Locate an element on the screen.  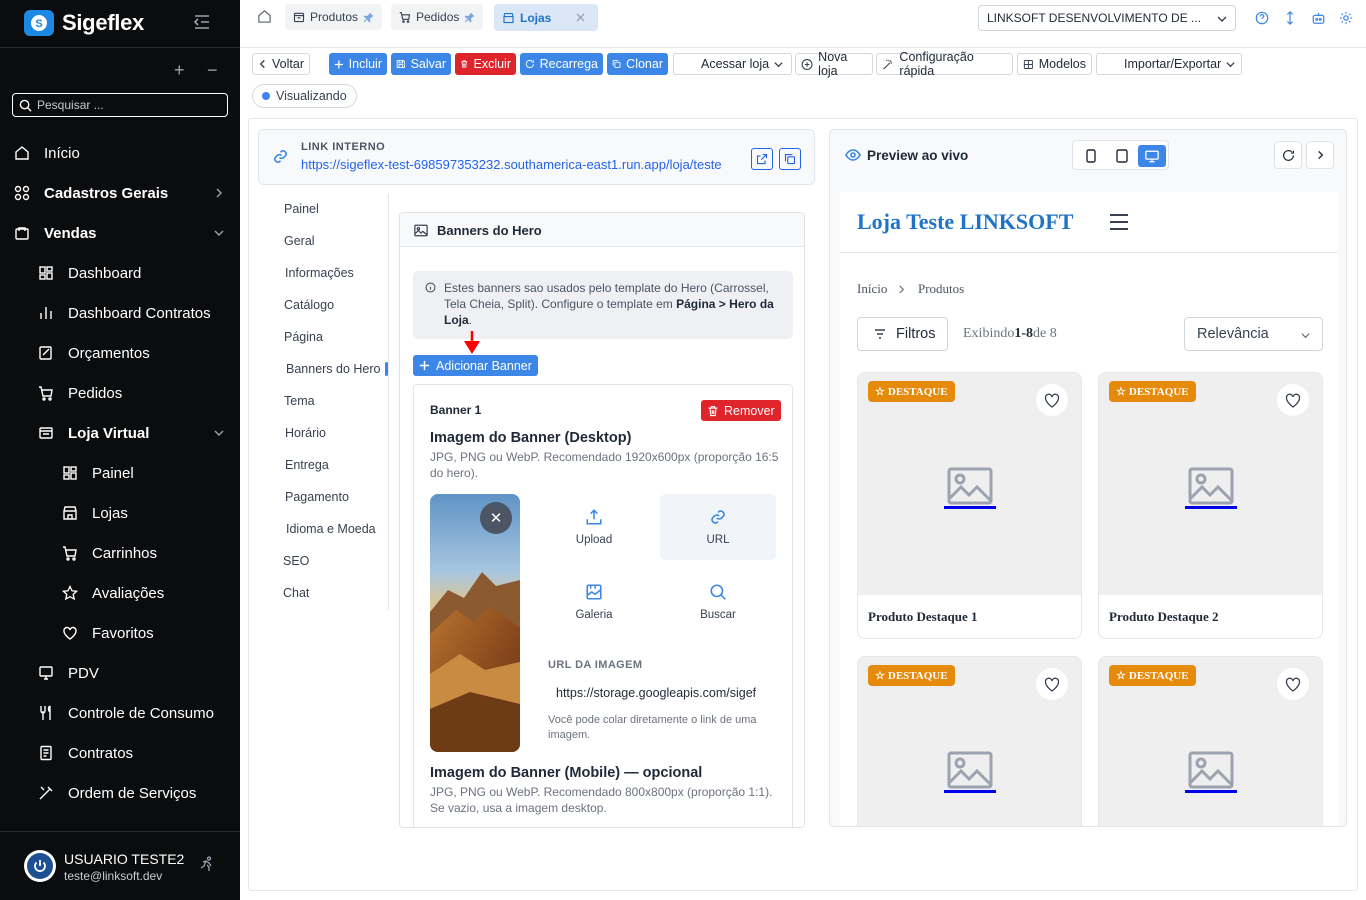
menu-icon is located at coordinates (1119, 222).